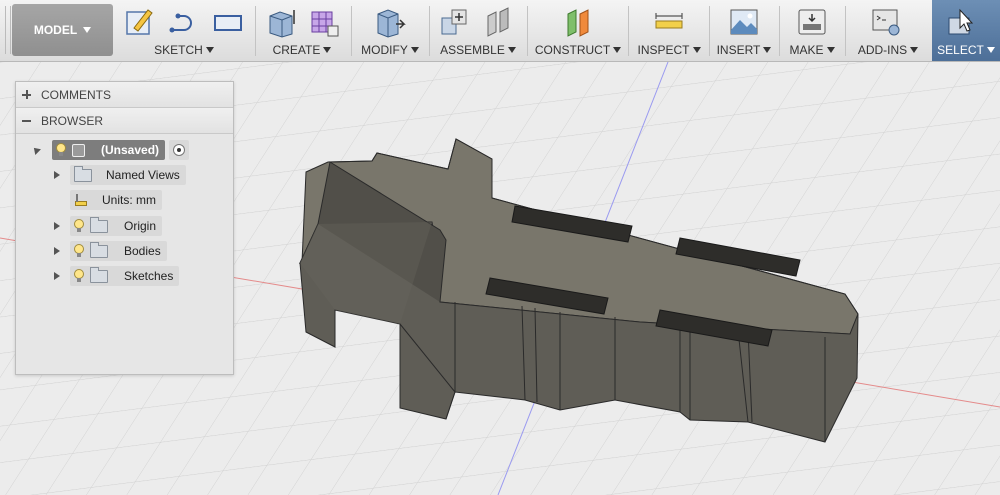  What do you see at coordinates (669, 22) in the screenshot?
I see `measure-icon` at bounding box center [669, 22].